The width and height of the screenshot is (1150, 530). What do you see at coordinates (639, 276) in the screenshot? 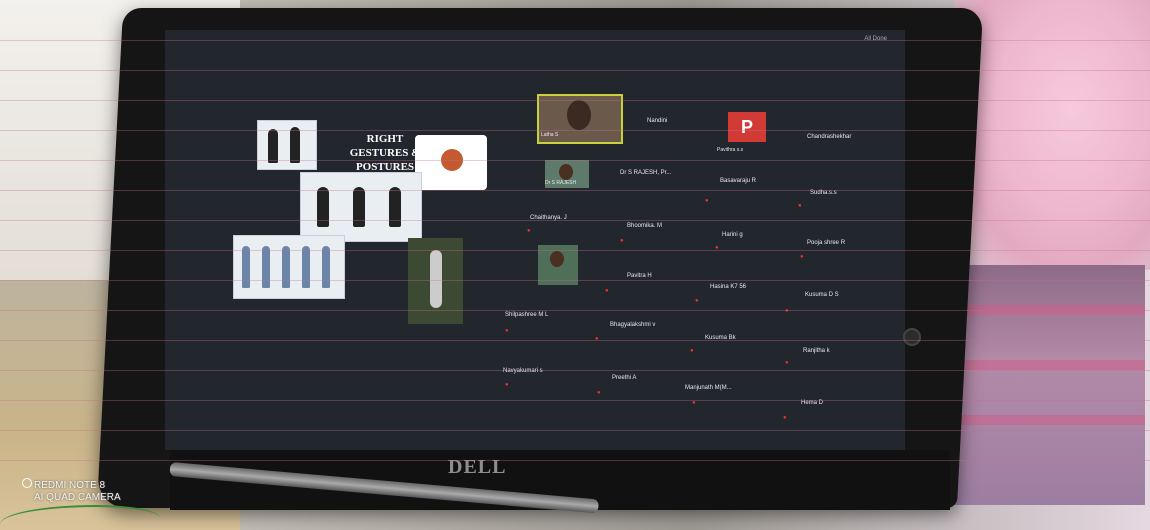
I see `participant-name: Pavitra H` at bounding box center [639, 276].